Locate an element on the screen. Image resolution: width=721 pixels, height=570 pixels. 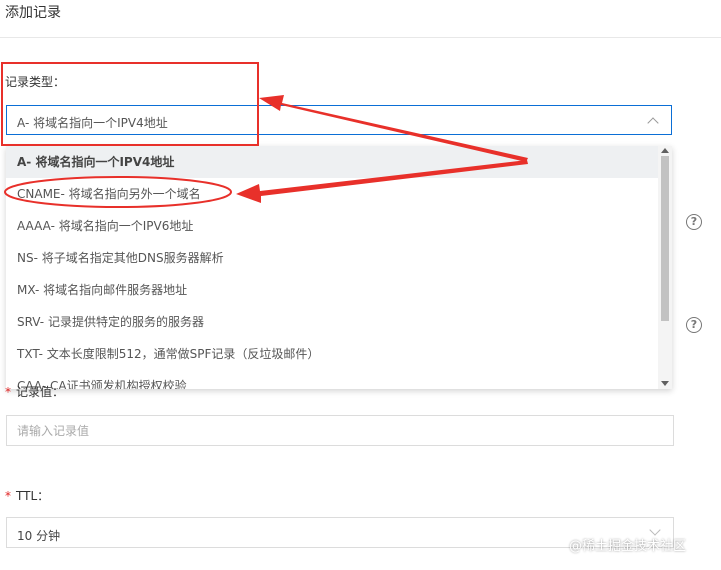
dropdown-scrollbar is located at coordinates (665, 267).